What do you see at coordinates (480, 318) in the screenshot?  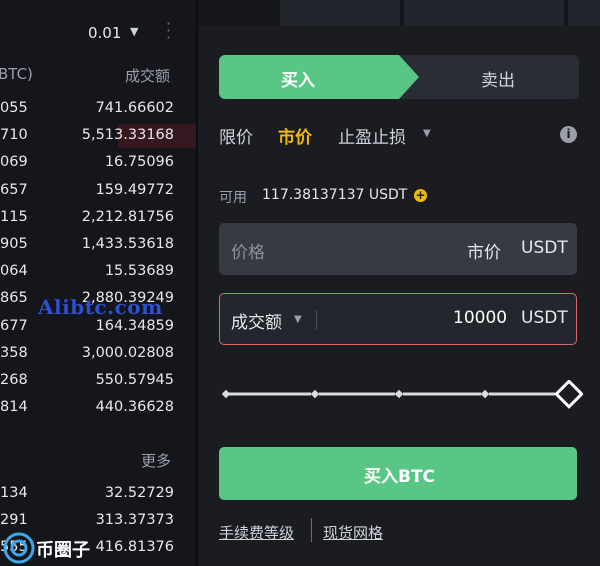 I see `amount-input-value: 10000` at bounding box center [480, 318].